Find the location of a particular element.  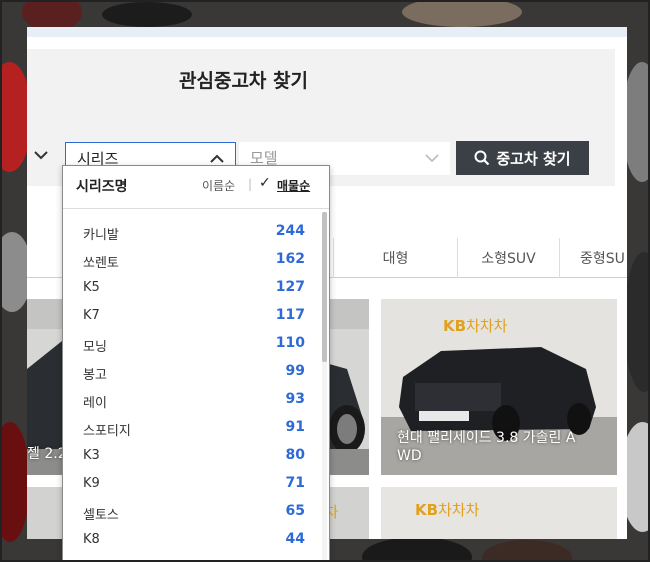

list-item: 카니발 244 is located at coordinates (192, 234).